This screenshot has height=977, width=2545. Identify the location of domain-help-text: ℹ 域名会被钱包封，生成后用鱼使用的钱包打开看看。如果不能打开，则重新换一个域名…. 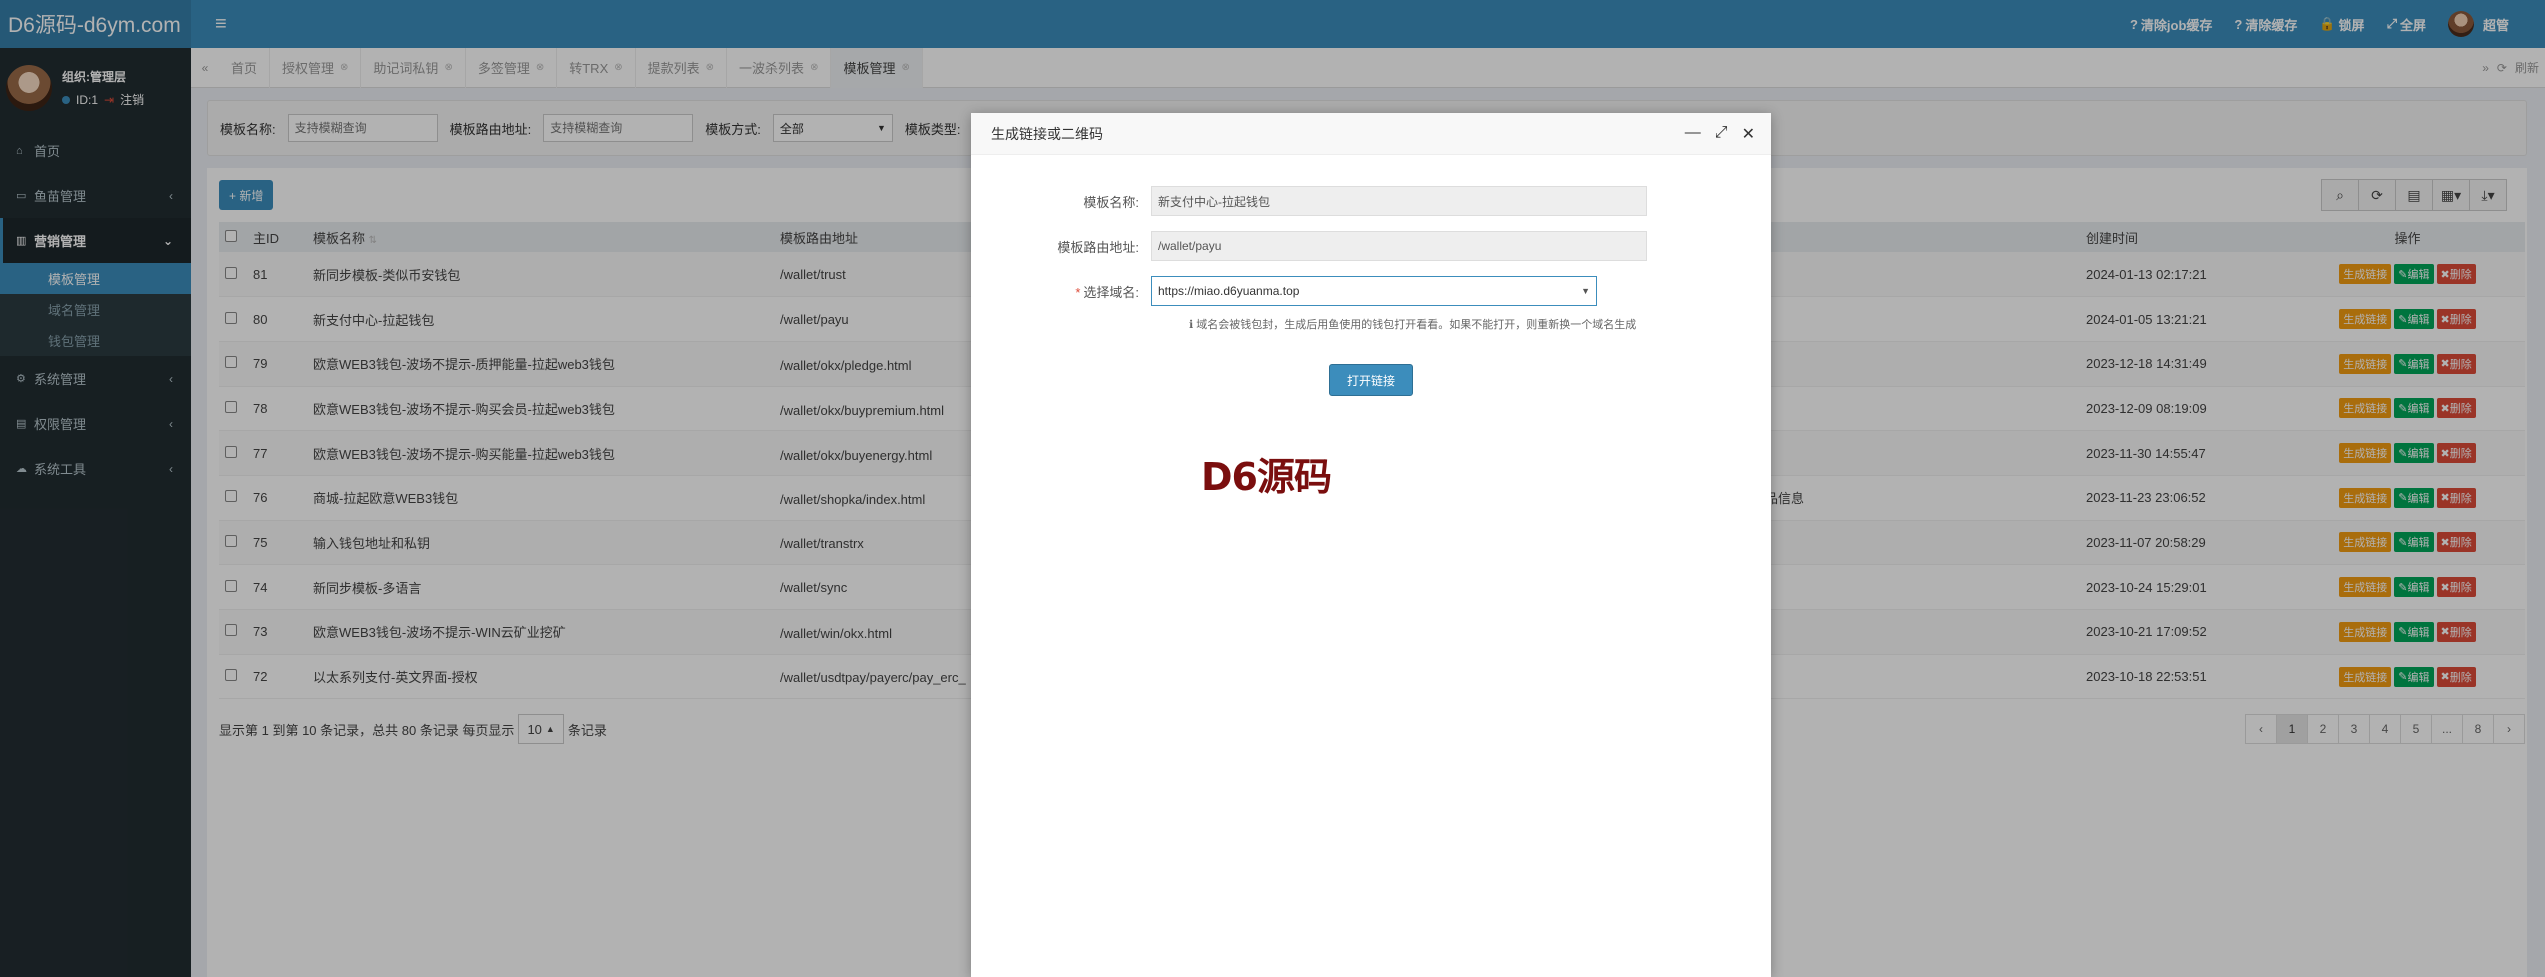
(1413, 325).